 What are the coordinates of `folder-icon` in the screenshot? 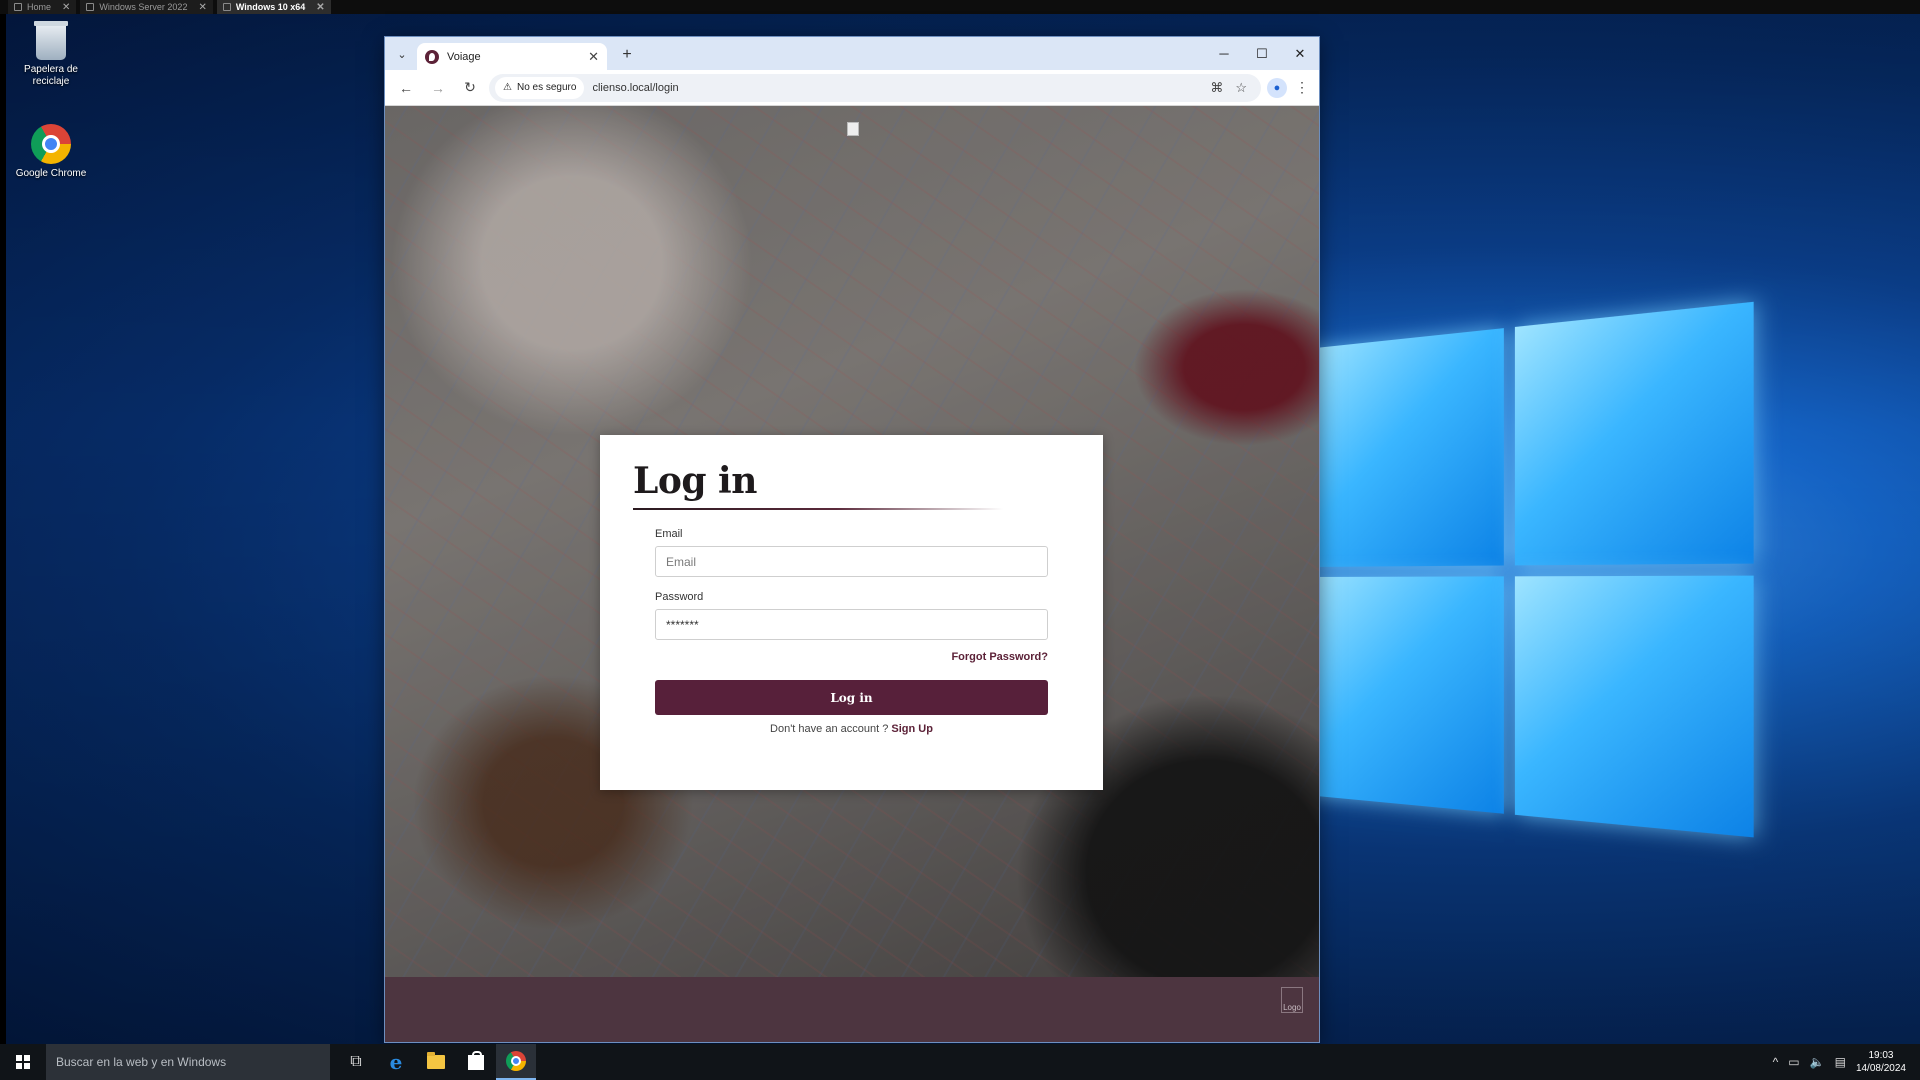 It's located at (436, 1060).